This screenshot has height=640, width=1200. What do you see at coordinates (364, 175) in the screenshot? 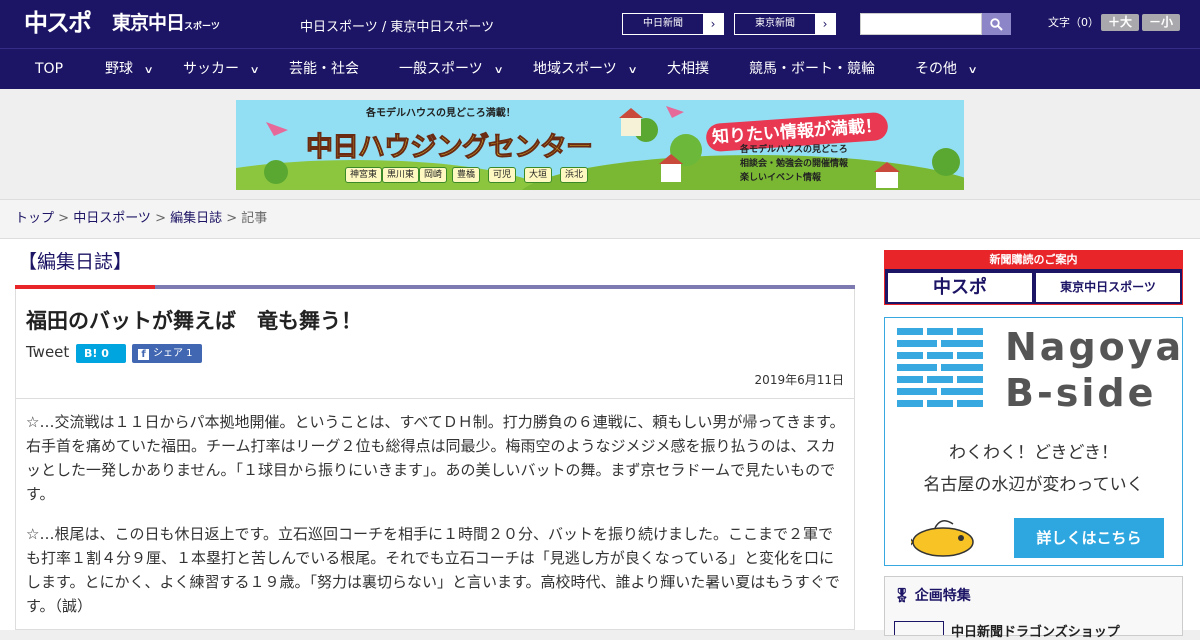
I see `banner-city: 神宮東` at bounding box center [364, 175].